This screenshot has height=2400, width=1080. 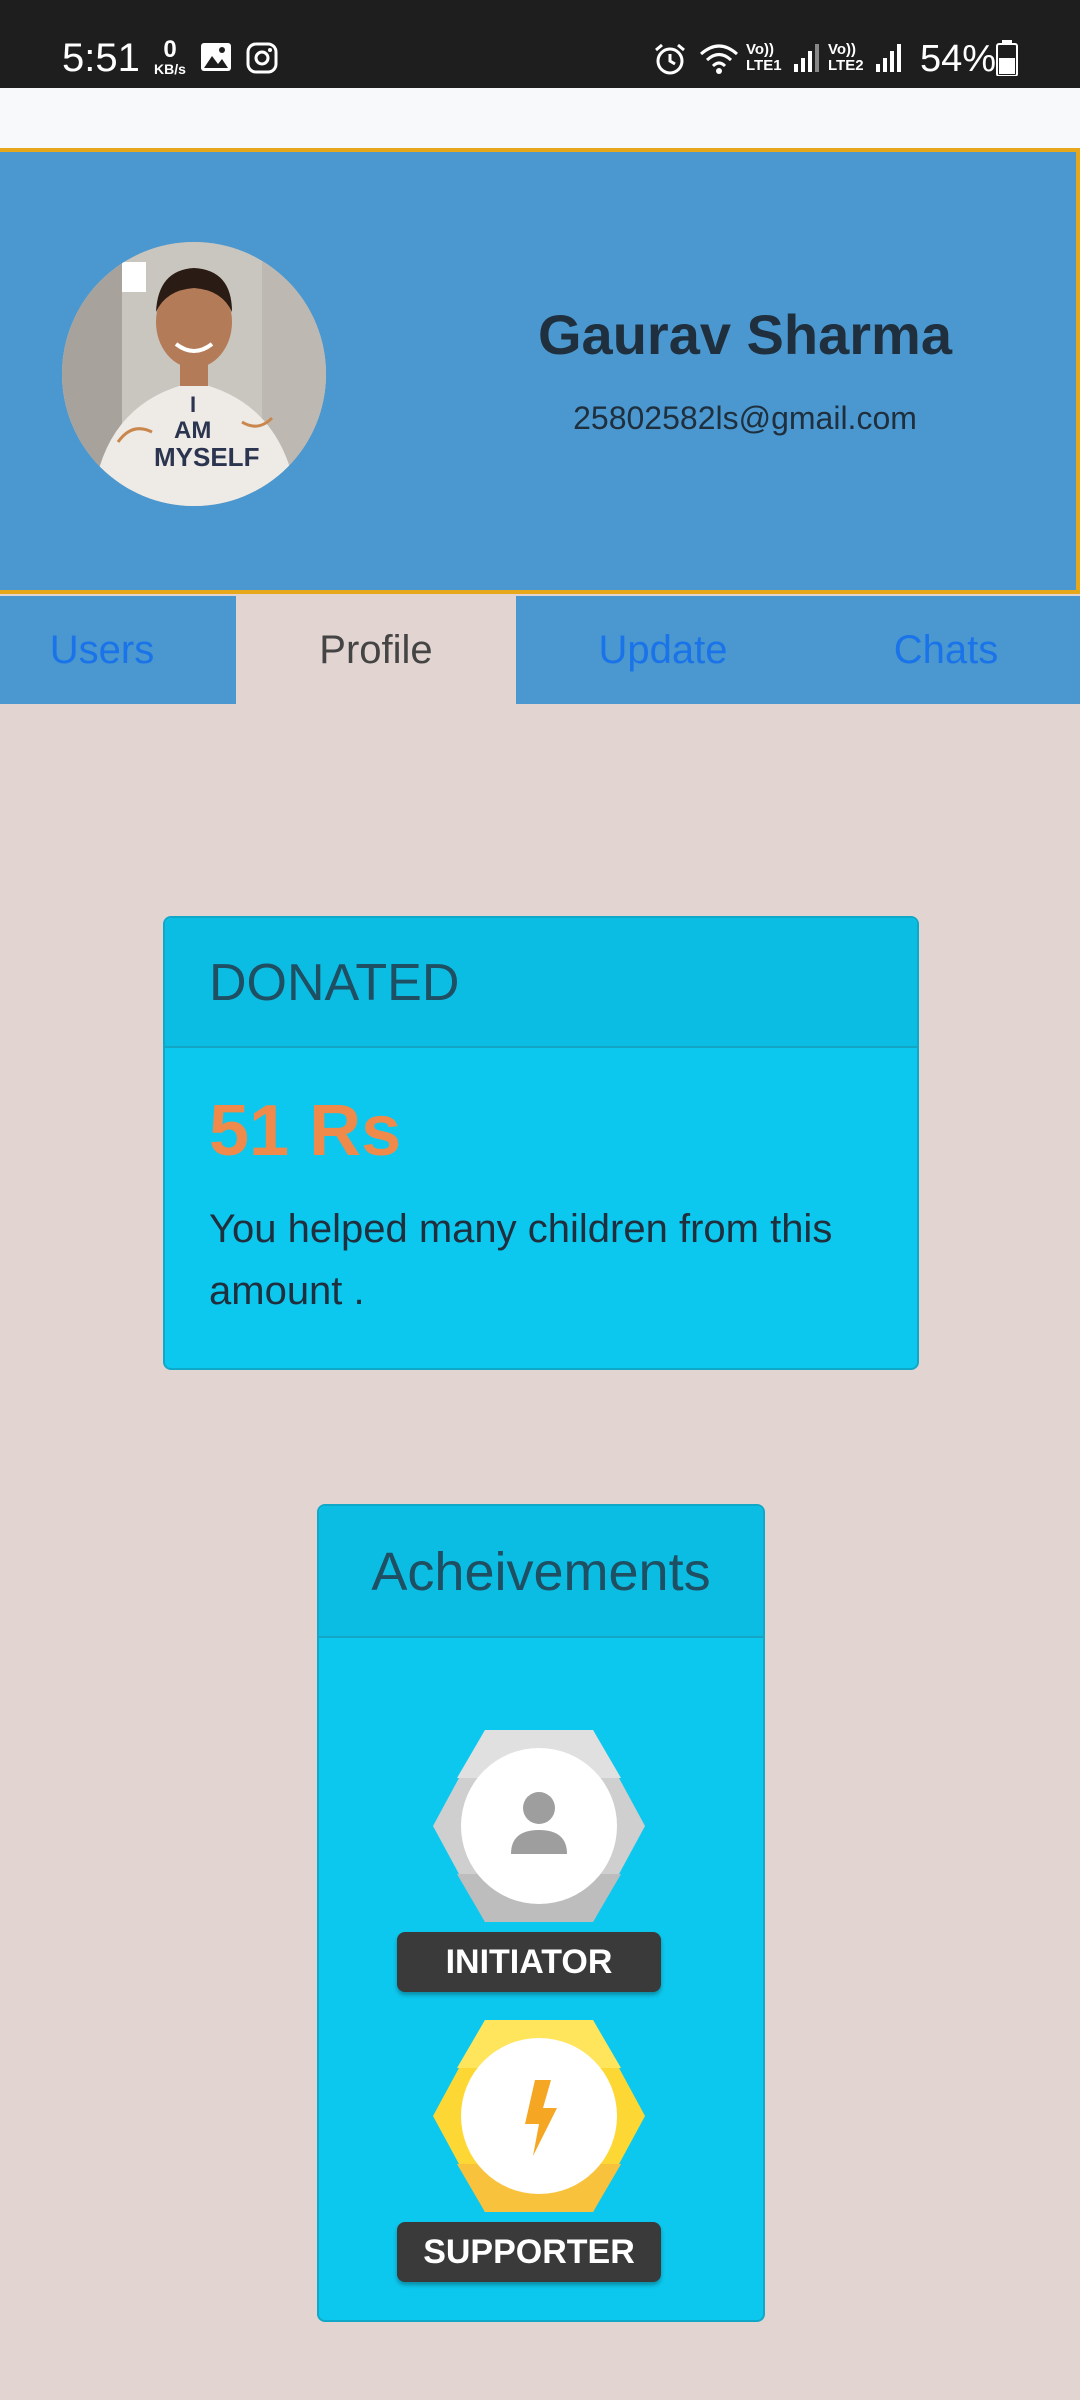 What do you see at coordinates (958, 59) in the screenshot?
I see `battery-percent: 54%` at bounding box center [958, 59].